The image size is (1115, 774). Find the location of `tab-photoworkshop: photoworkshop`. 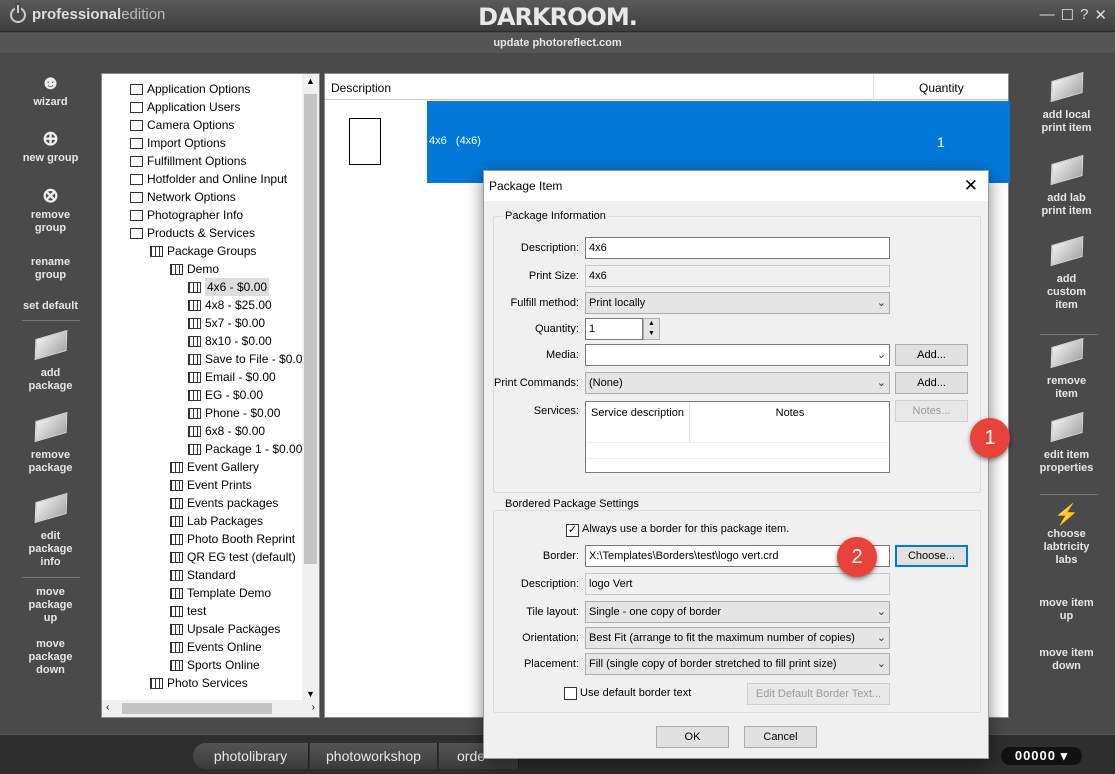

tab-photoworkshop: photoworkshop is located at coordinates (374, 756).